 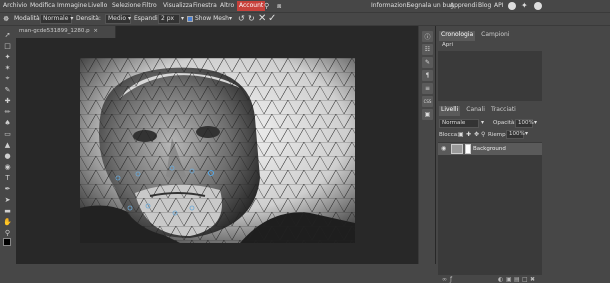 I want to click on link-informazioni: Informazioni, so click(x=389, y=5).